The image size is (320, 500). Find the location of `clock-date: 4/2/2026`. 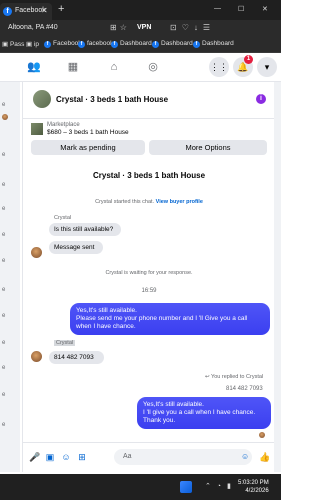

clock-date: 4/2/2026 is located at coordinates (257, 491).